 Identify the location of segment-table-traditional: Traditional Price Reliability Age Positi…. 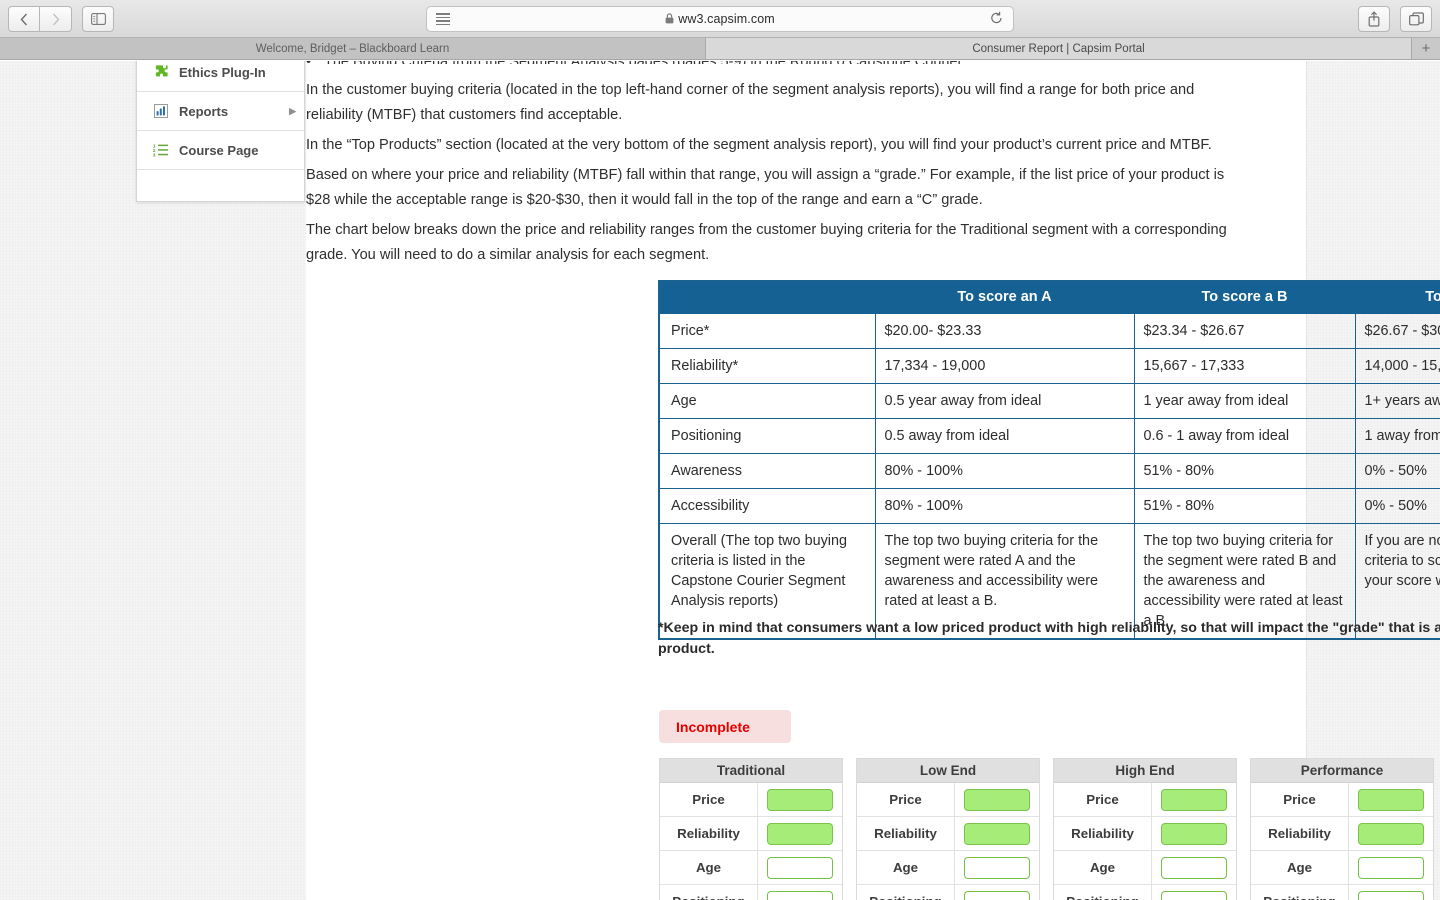
(751, 829).